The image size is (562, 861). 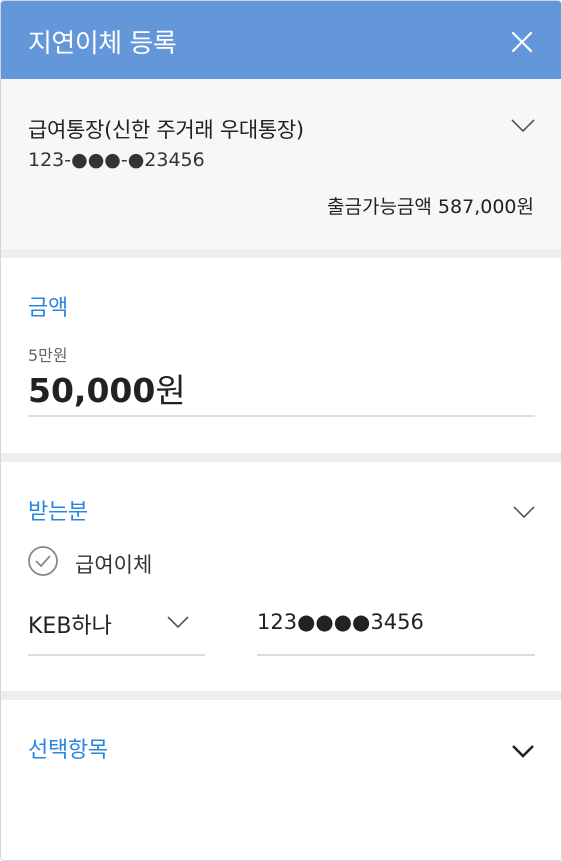 What do you see at coordinates (166, 130) in the screenshot?
I see `account-name: 급여통장(신한 주거래 우대통장)` at bounding box center [166, 130].